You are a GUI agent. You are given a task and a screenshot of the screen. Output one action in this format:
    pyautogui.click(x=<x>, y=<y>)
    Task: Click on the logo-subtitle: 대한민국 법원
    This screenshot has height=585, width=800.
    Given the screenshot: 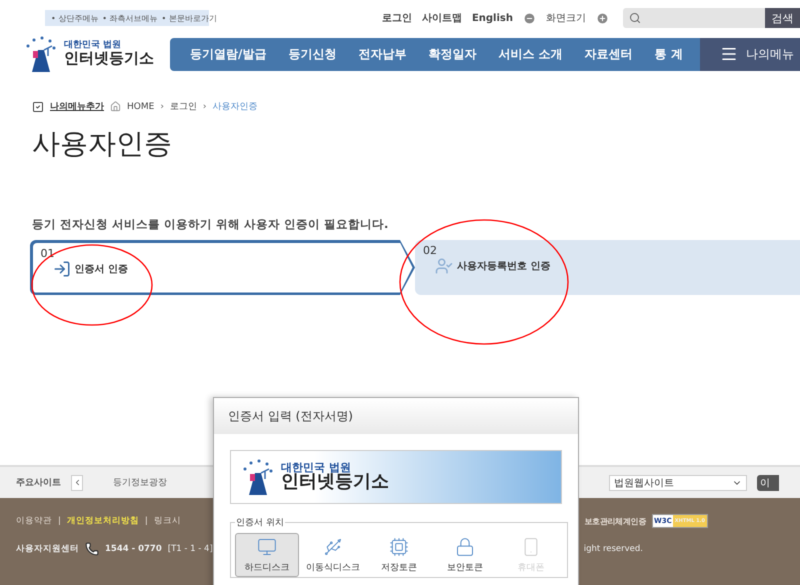 What is the action you would take?
    pyautogui.click(x=93, y=46)
    